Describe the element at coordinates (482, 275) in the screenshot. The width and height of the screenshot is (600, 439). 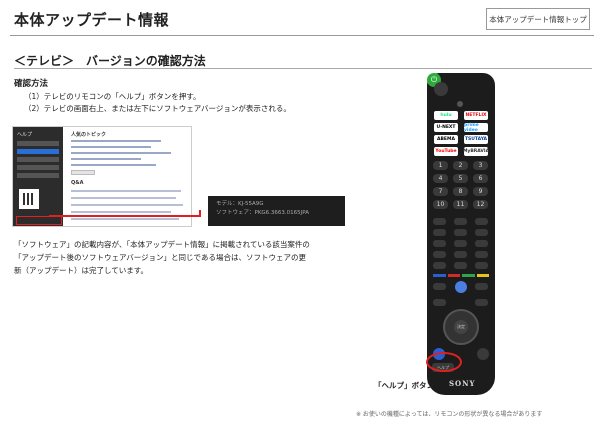
I see `yellow-key` at that location.